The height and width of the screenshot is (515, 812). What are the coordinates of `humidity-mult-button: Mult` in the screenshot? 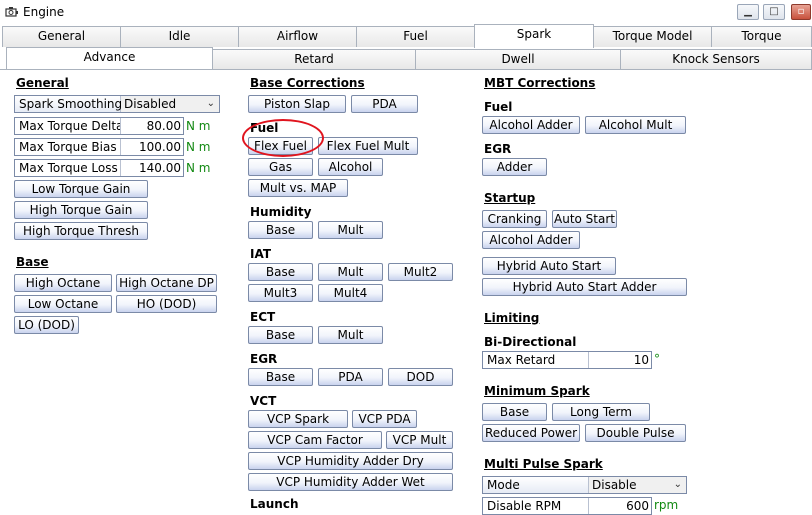 It's located at (350, 230).